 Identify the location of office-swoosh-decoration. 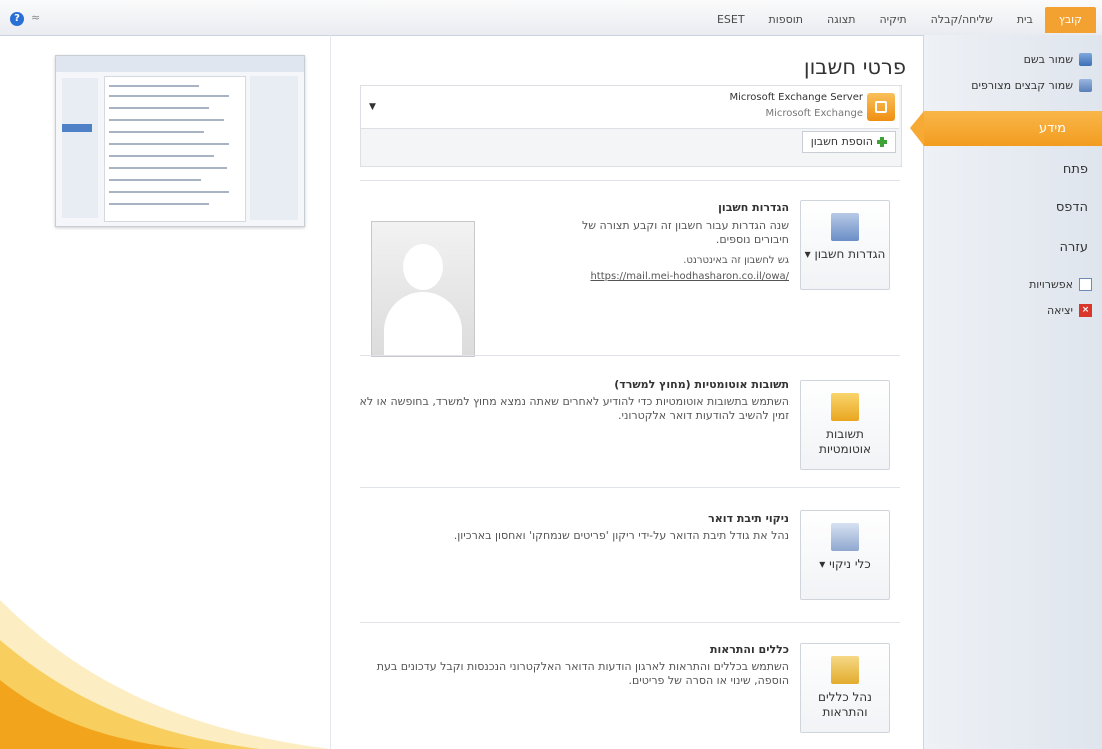
(165, 674).